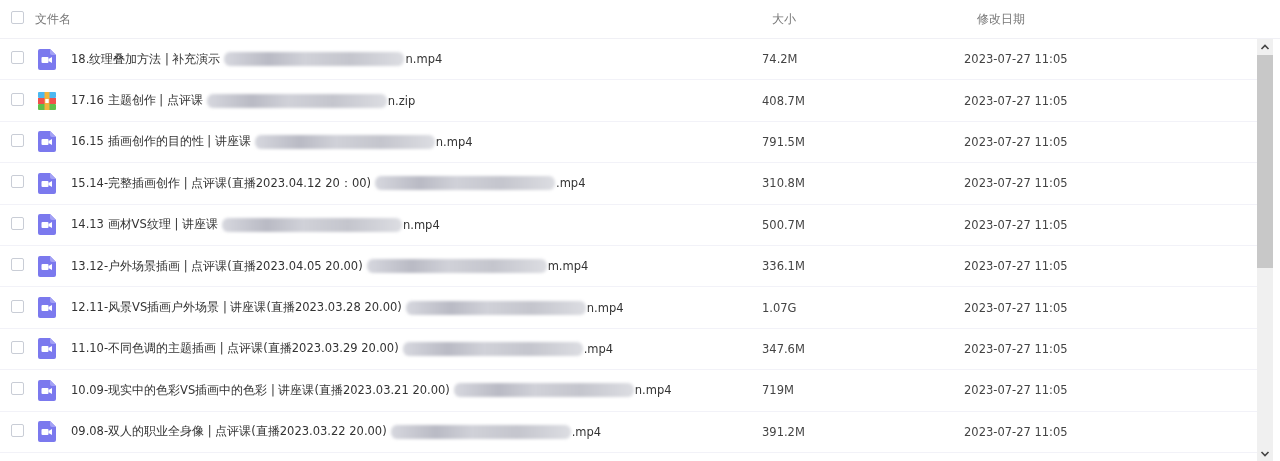  I want to click on file-extension: n.zip, so click(401, 100).